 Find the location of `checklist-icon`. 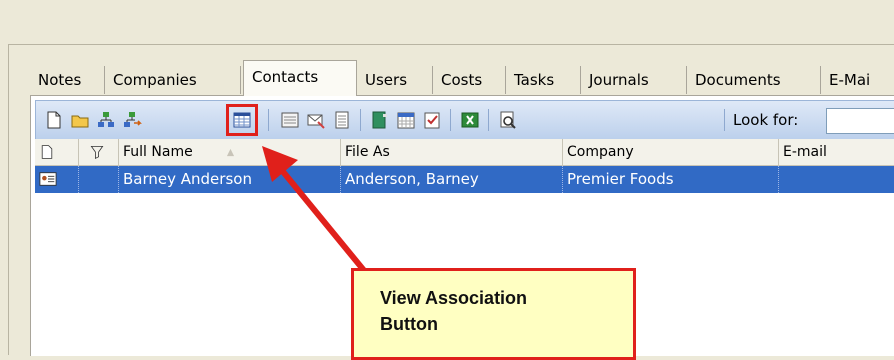

checklist-icon is located at coordinates (432, 120).